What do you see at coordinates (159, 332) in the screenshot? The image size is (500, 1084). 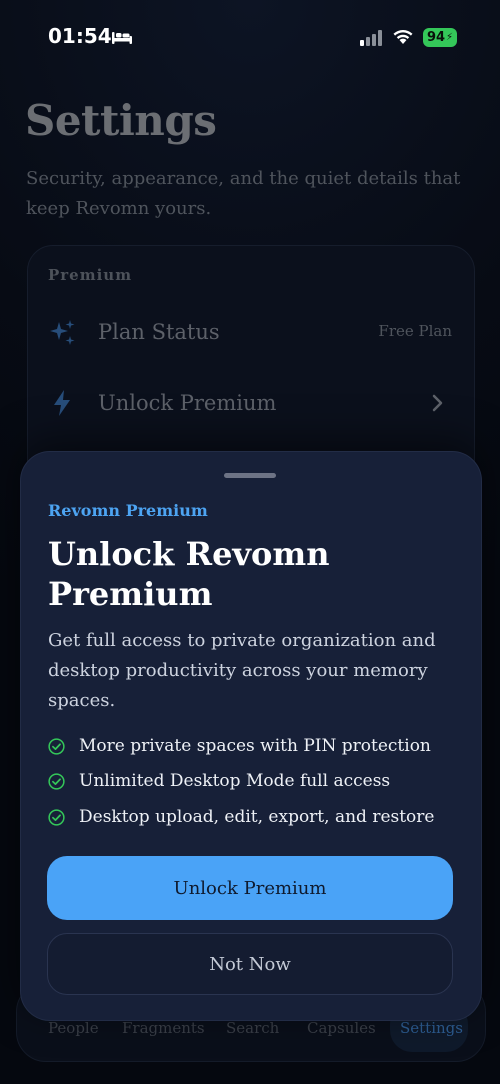 I see `plan-status-row: Plan Status` at bounding box center [159, 332].